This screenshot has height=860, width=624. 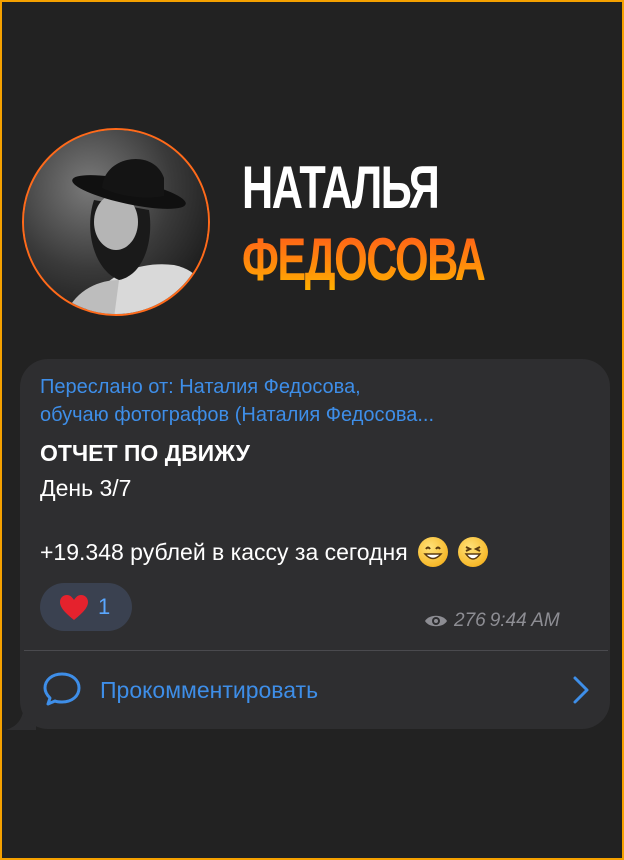 What do you see at coordinates (364, 259) in the screenshot?
I see `author-last-name: ФЕДОСОВА` at bounding box center [364, 259].